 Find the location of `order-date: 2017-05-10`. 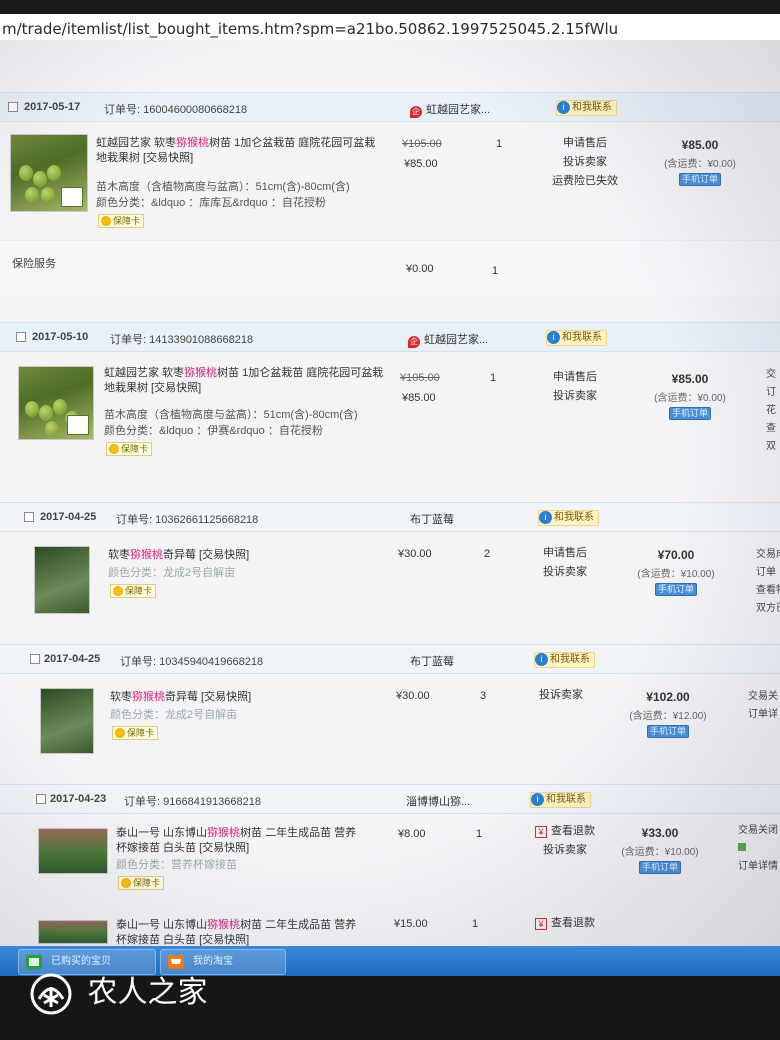

order-date: 2017-05-10 is located at coordinates (60, 337).